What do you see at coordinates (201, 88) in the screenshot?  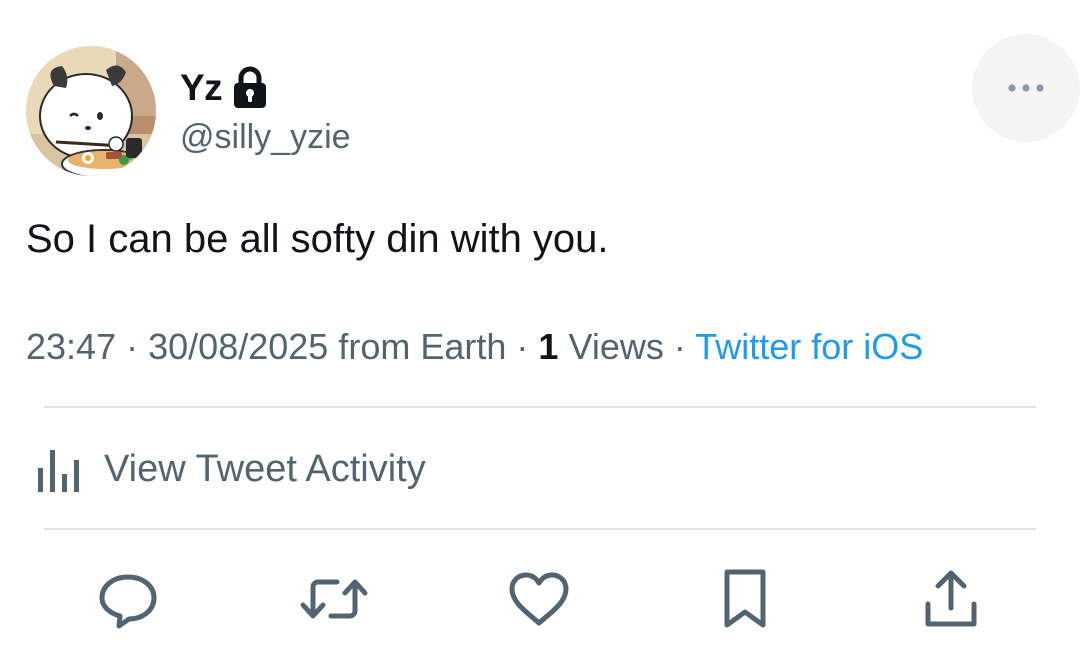 I see `display-name: Yz` at bounding box center [201, 88].